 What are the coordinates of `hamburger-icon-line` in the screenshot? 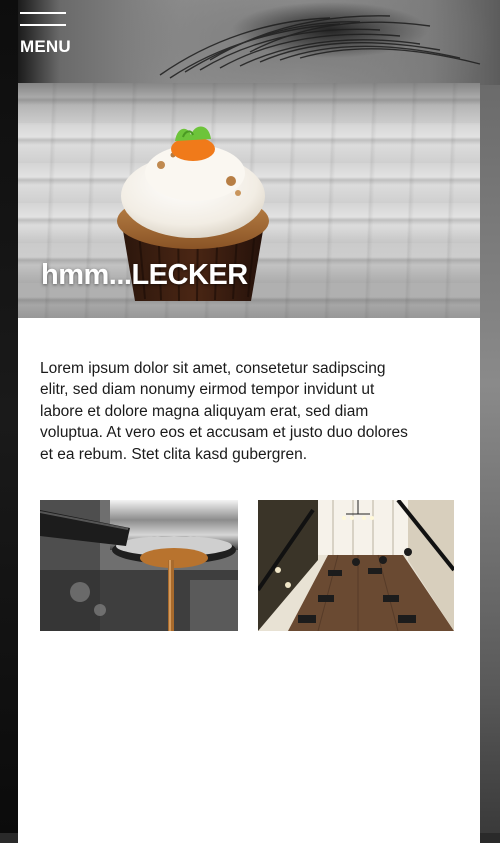 It's located at (43, 25).